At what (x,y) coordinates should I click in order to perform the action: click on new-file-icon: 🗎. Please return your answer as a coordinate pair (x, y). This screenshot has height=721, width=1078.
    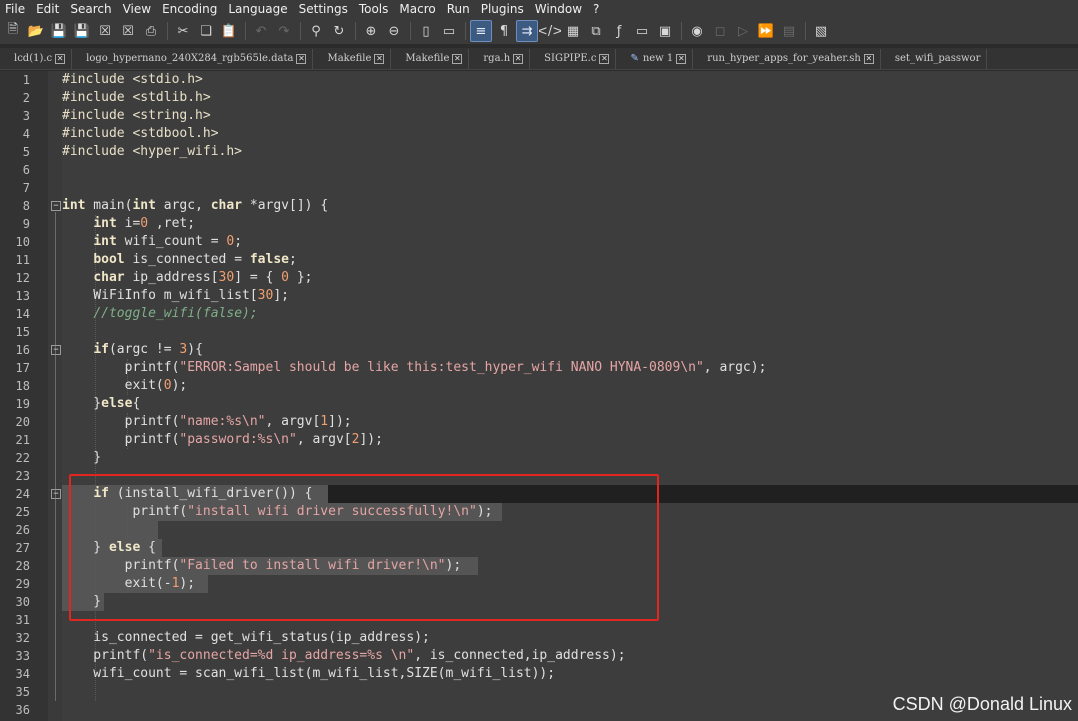
    Looking at the image, I should click on (13, 31).